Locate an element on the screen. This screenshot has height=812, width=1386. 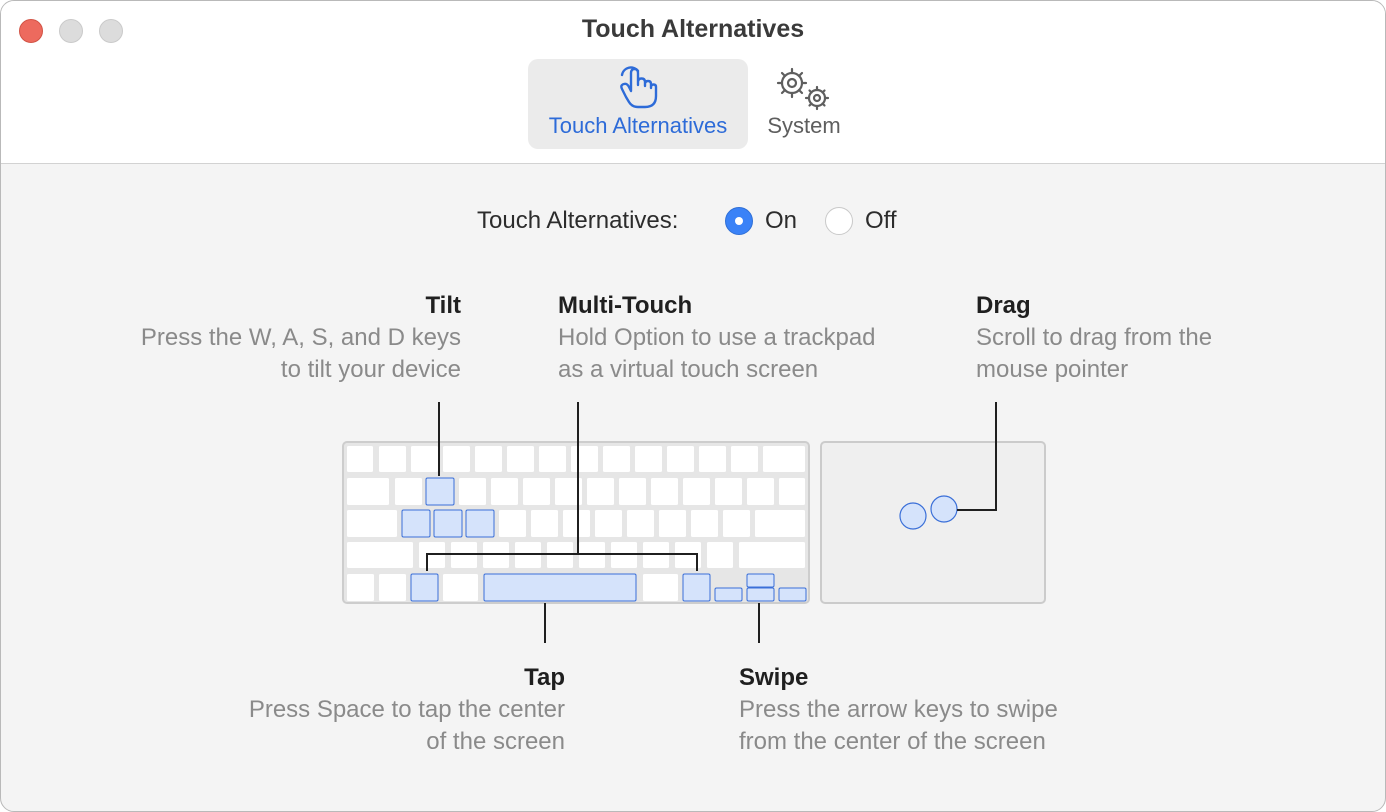
key-w is located at coordinates (440, 491).